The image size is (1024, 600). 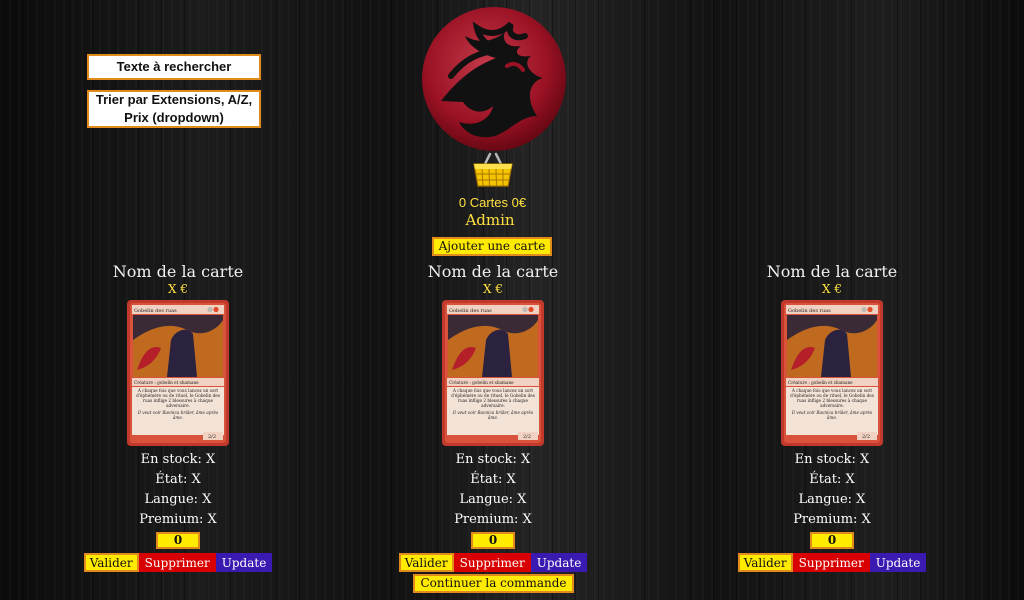 I want to click on red-mana-logo-icon, so click(x=494, y=79).